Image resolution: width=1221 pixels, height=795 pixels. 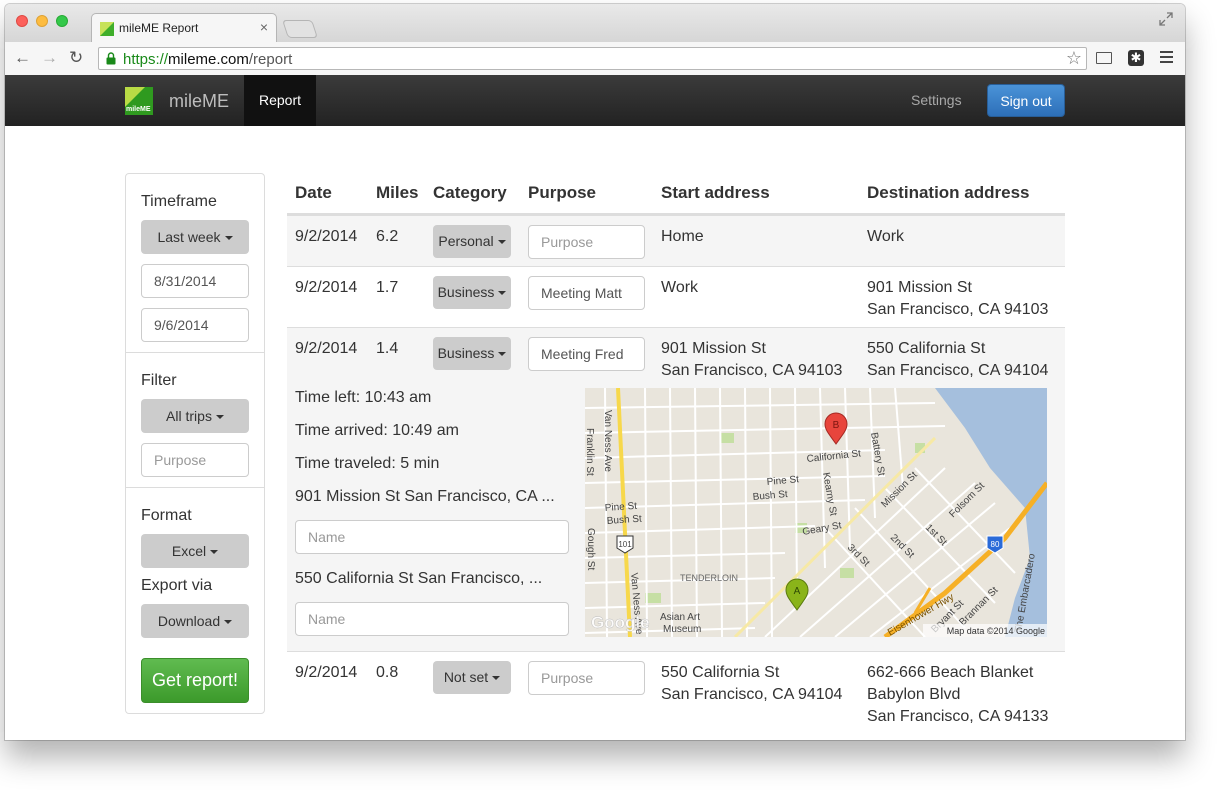 What do you see at coordinates (189, 621) in the screenshot?
I see `export-value: Download` at bounding box center [189, 621].